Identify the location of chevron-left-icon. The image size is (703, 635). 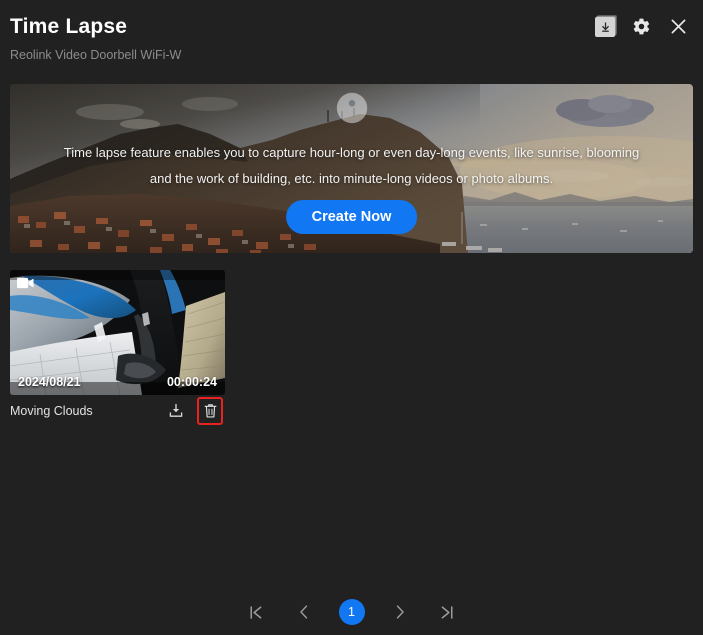
(303, 612).